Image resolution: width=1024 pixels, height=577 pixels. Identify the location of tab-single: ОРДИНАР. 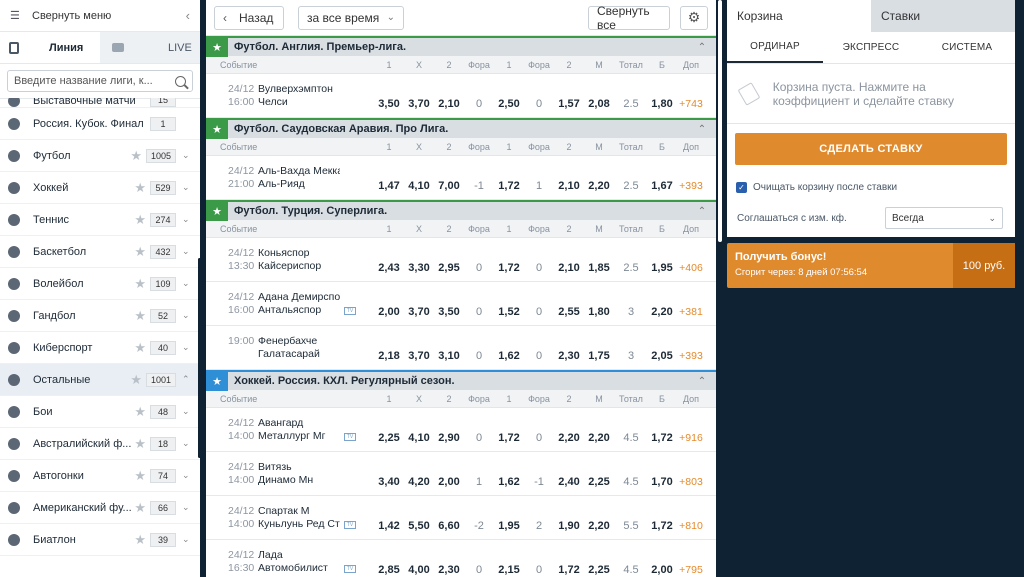
(775, 47).